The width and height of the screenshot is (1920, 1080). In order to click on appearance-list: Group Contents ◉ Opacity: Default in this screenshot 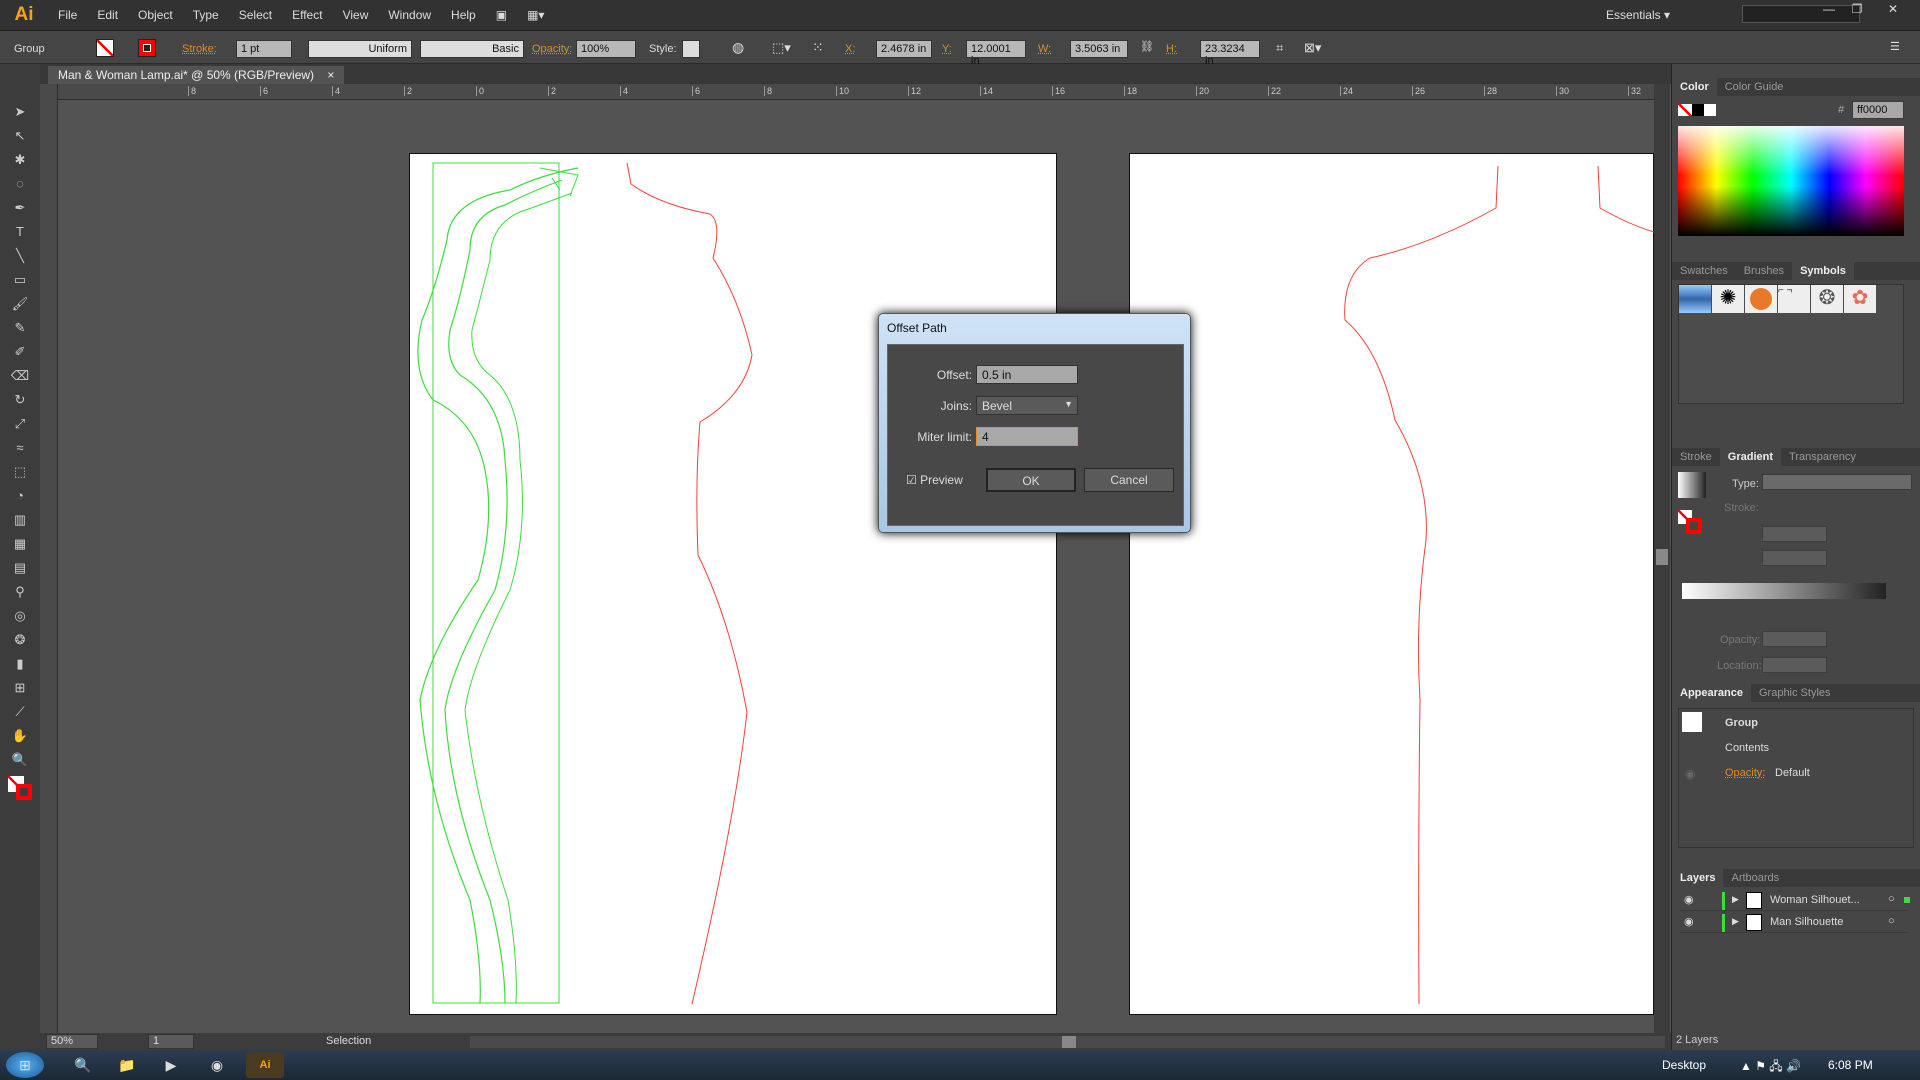, I will do `click(1796, 778)`.